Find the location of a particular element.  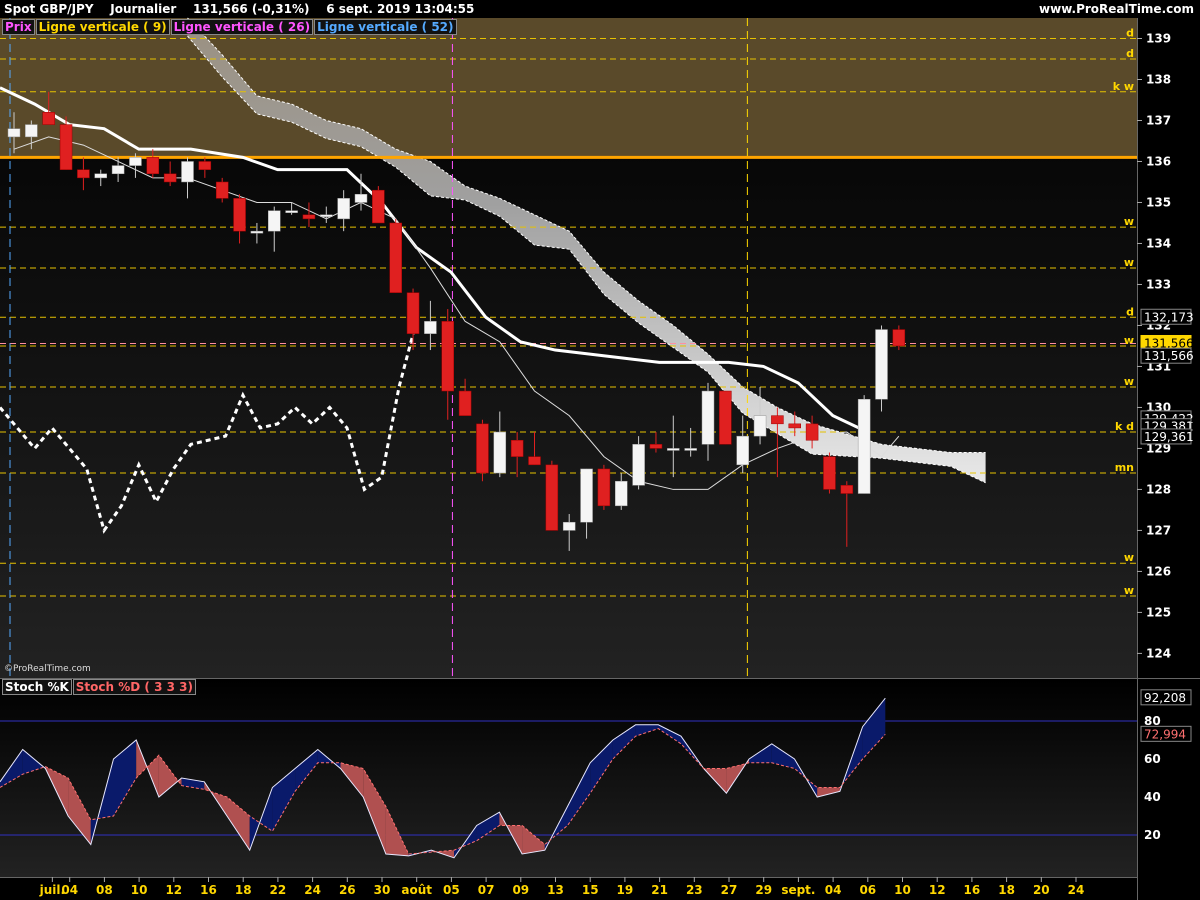

x-tick-label: août is located at coordinates (416, 890).